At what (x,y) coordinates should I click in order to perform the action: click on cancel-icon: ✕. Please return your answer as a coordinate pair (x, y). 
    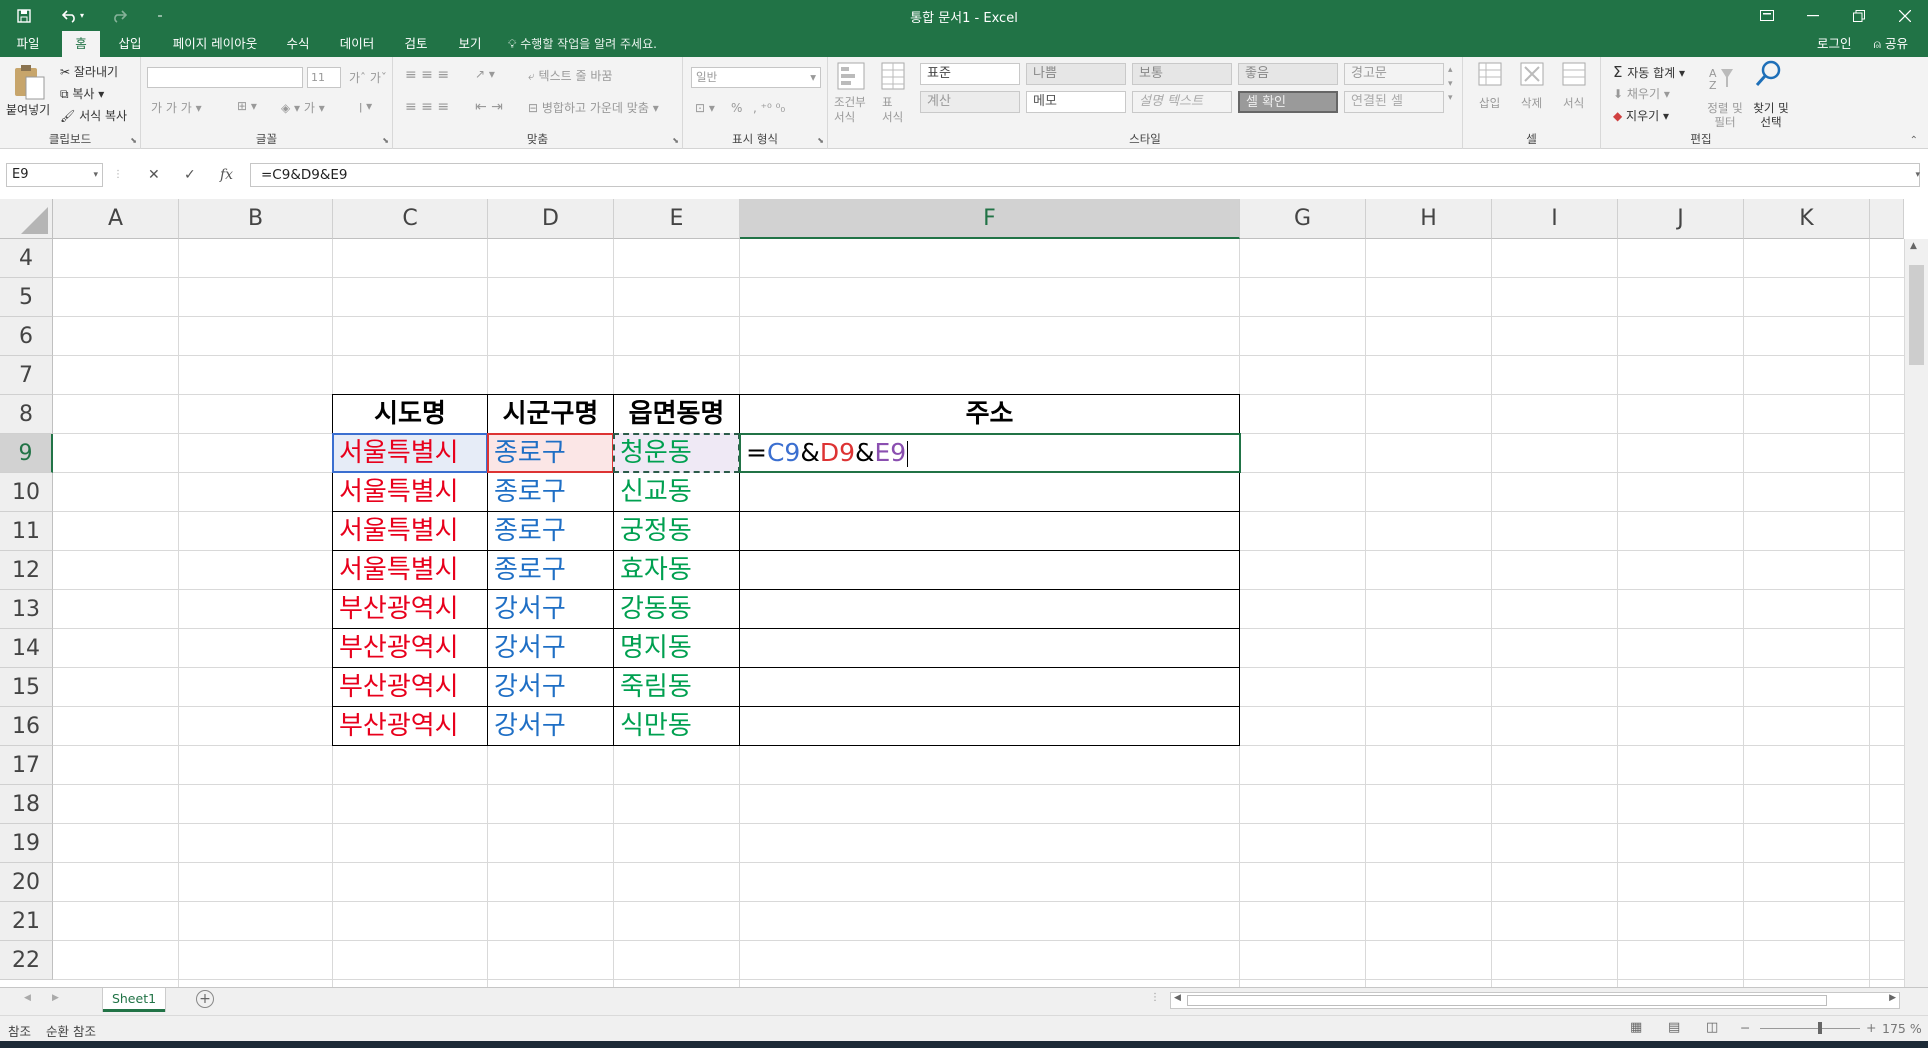
    Looking at the image, I should click on (154, 175).